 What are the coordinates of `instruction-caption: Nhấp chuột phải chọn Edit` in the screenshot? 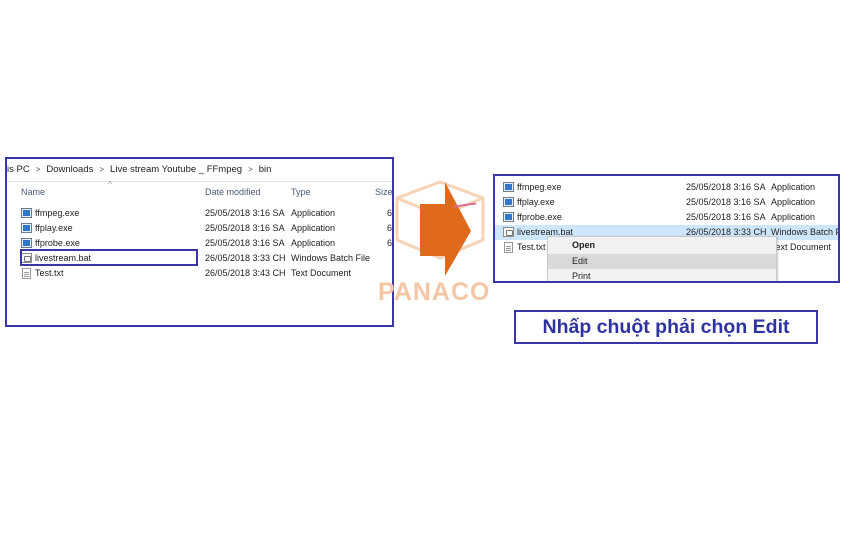 It's located at (666, 327).